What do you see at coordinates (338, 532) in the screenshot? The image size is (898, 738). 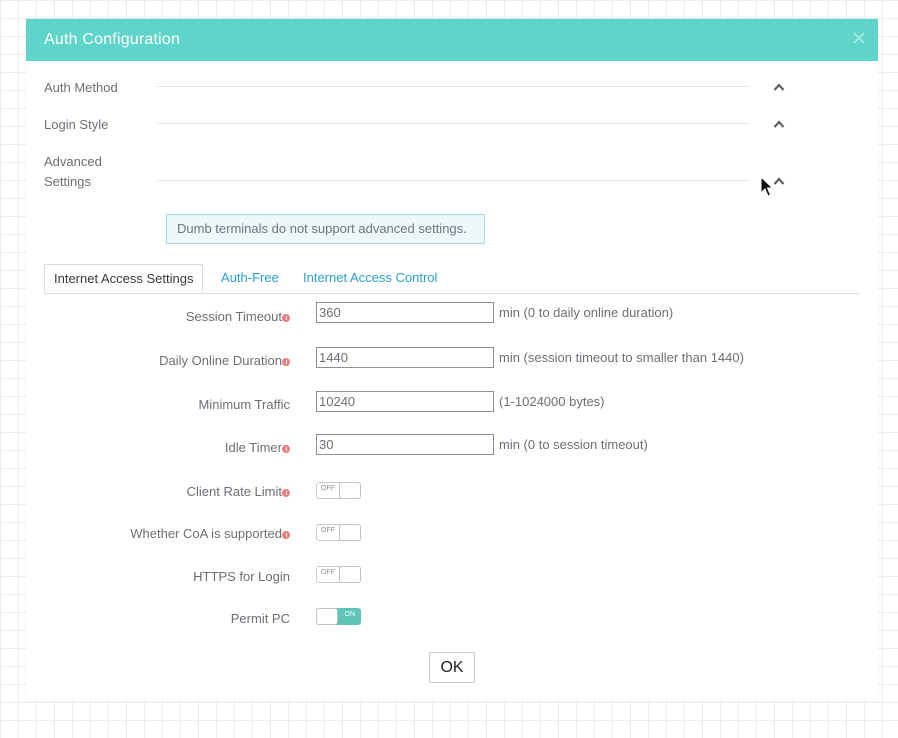 I see `coa-supported-toggle: OFF` at bounding box center [338, 532].